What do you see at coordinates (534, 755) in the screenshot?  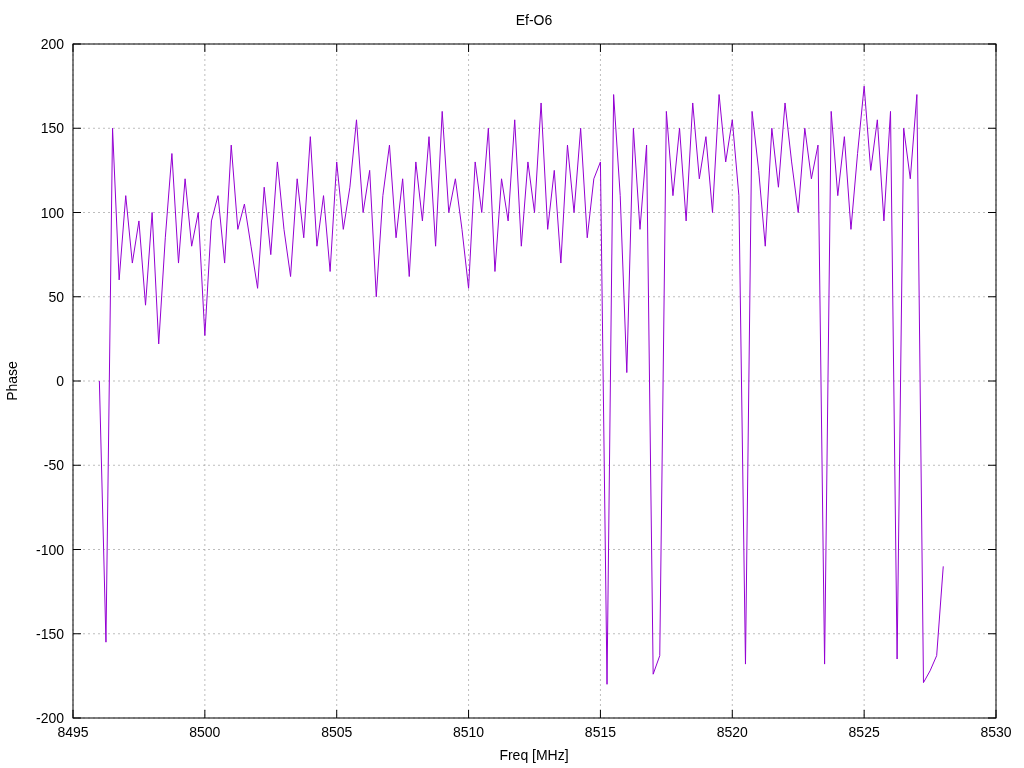 I see `axis-label: Freq [MHz]` at bounding box center [534, 755].